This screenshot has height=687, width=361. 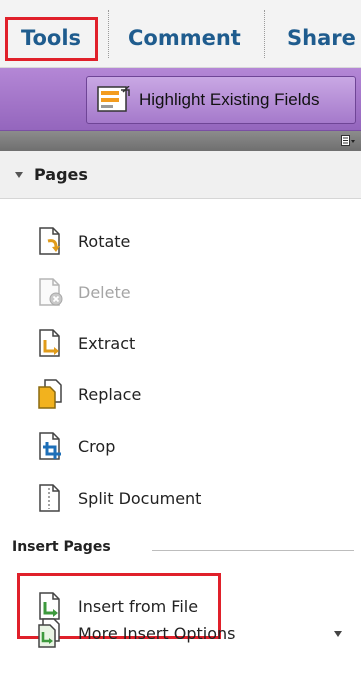 I want to click on form-fields-icon, so click(x=113, y=99).